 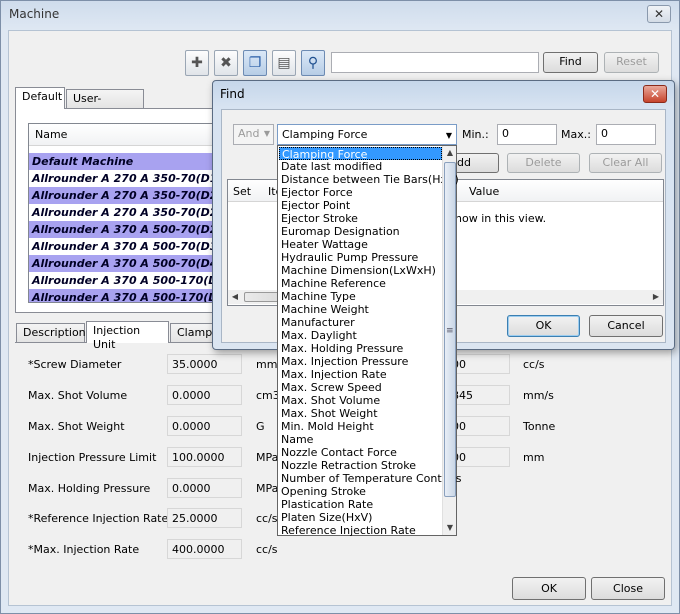 What do you see at coordinates (539, 426) in the screenshot?
I see `unit-label: Tonne` at bounding box center [539, 426].